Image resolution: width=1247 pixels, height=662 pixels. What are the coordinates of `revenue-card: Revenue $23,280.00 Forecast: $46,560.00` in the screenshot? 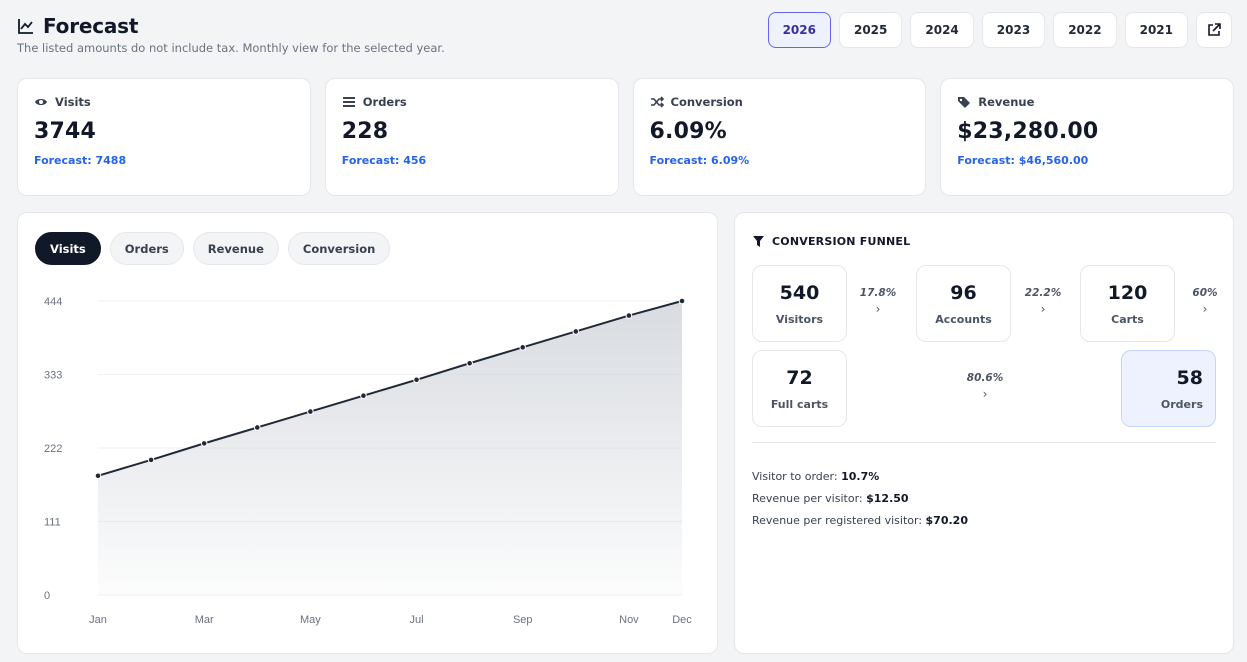 It's located at (1087, 137).